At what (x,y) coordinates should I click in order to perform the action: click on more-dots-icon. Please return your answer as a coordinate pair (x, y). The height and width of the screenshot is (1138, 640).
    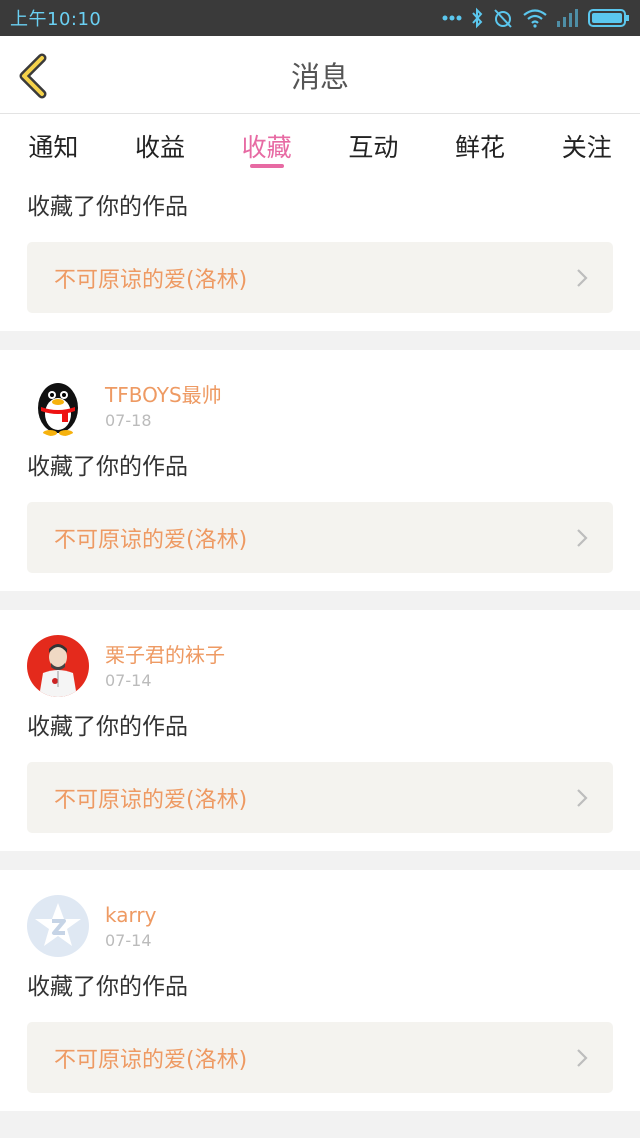
    Looking at the image, I should click on (452, 18).